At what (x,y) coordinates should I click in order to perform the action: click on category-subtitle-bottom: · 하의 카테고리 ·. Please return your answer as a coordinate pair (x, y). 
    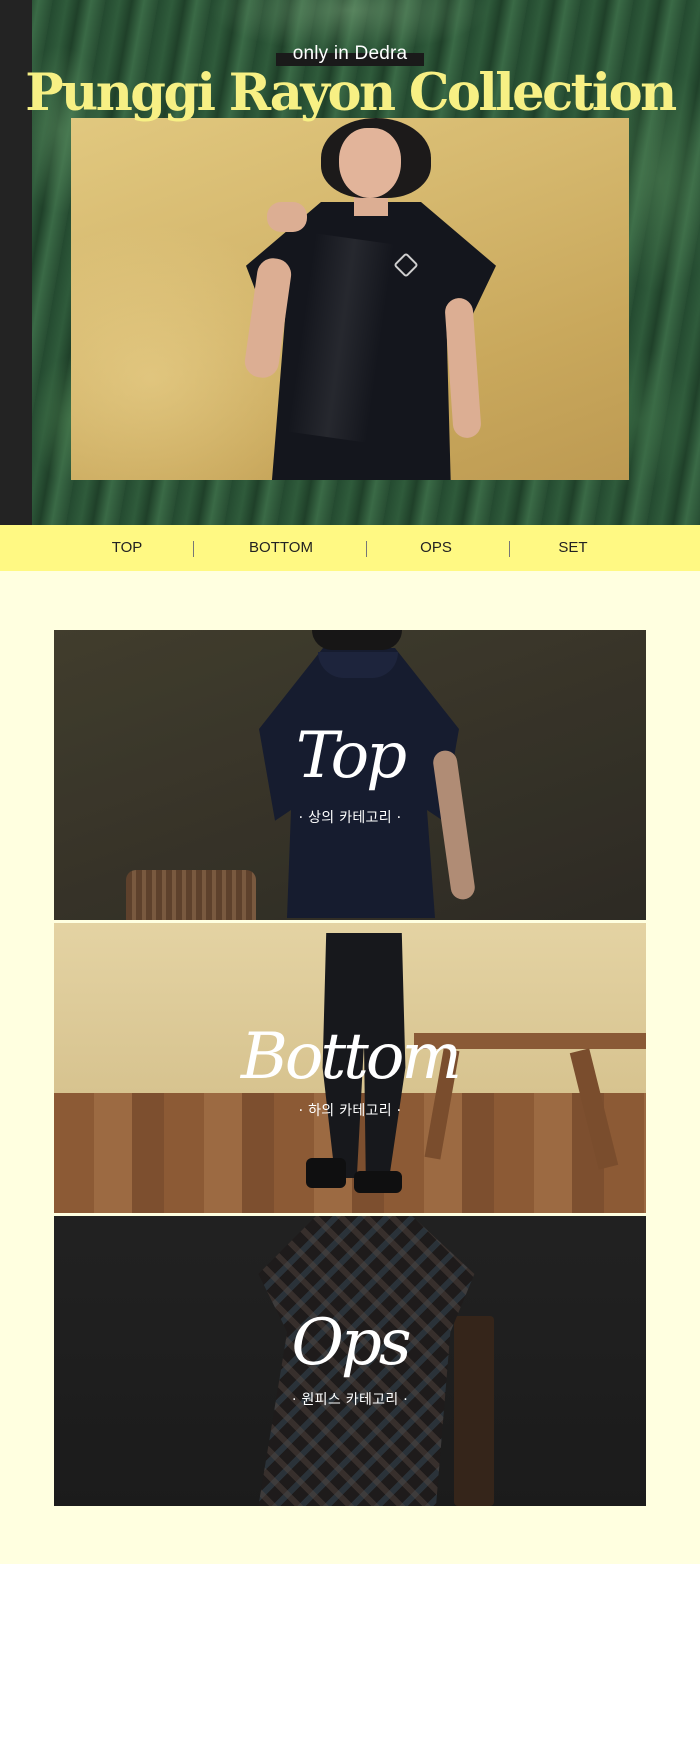
    Looking at the image, I should click on (350, 1111).